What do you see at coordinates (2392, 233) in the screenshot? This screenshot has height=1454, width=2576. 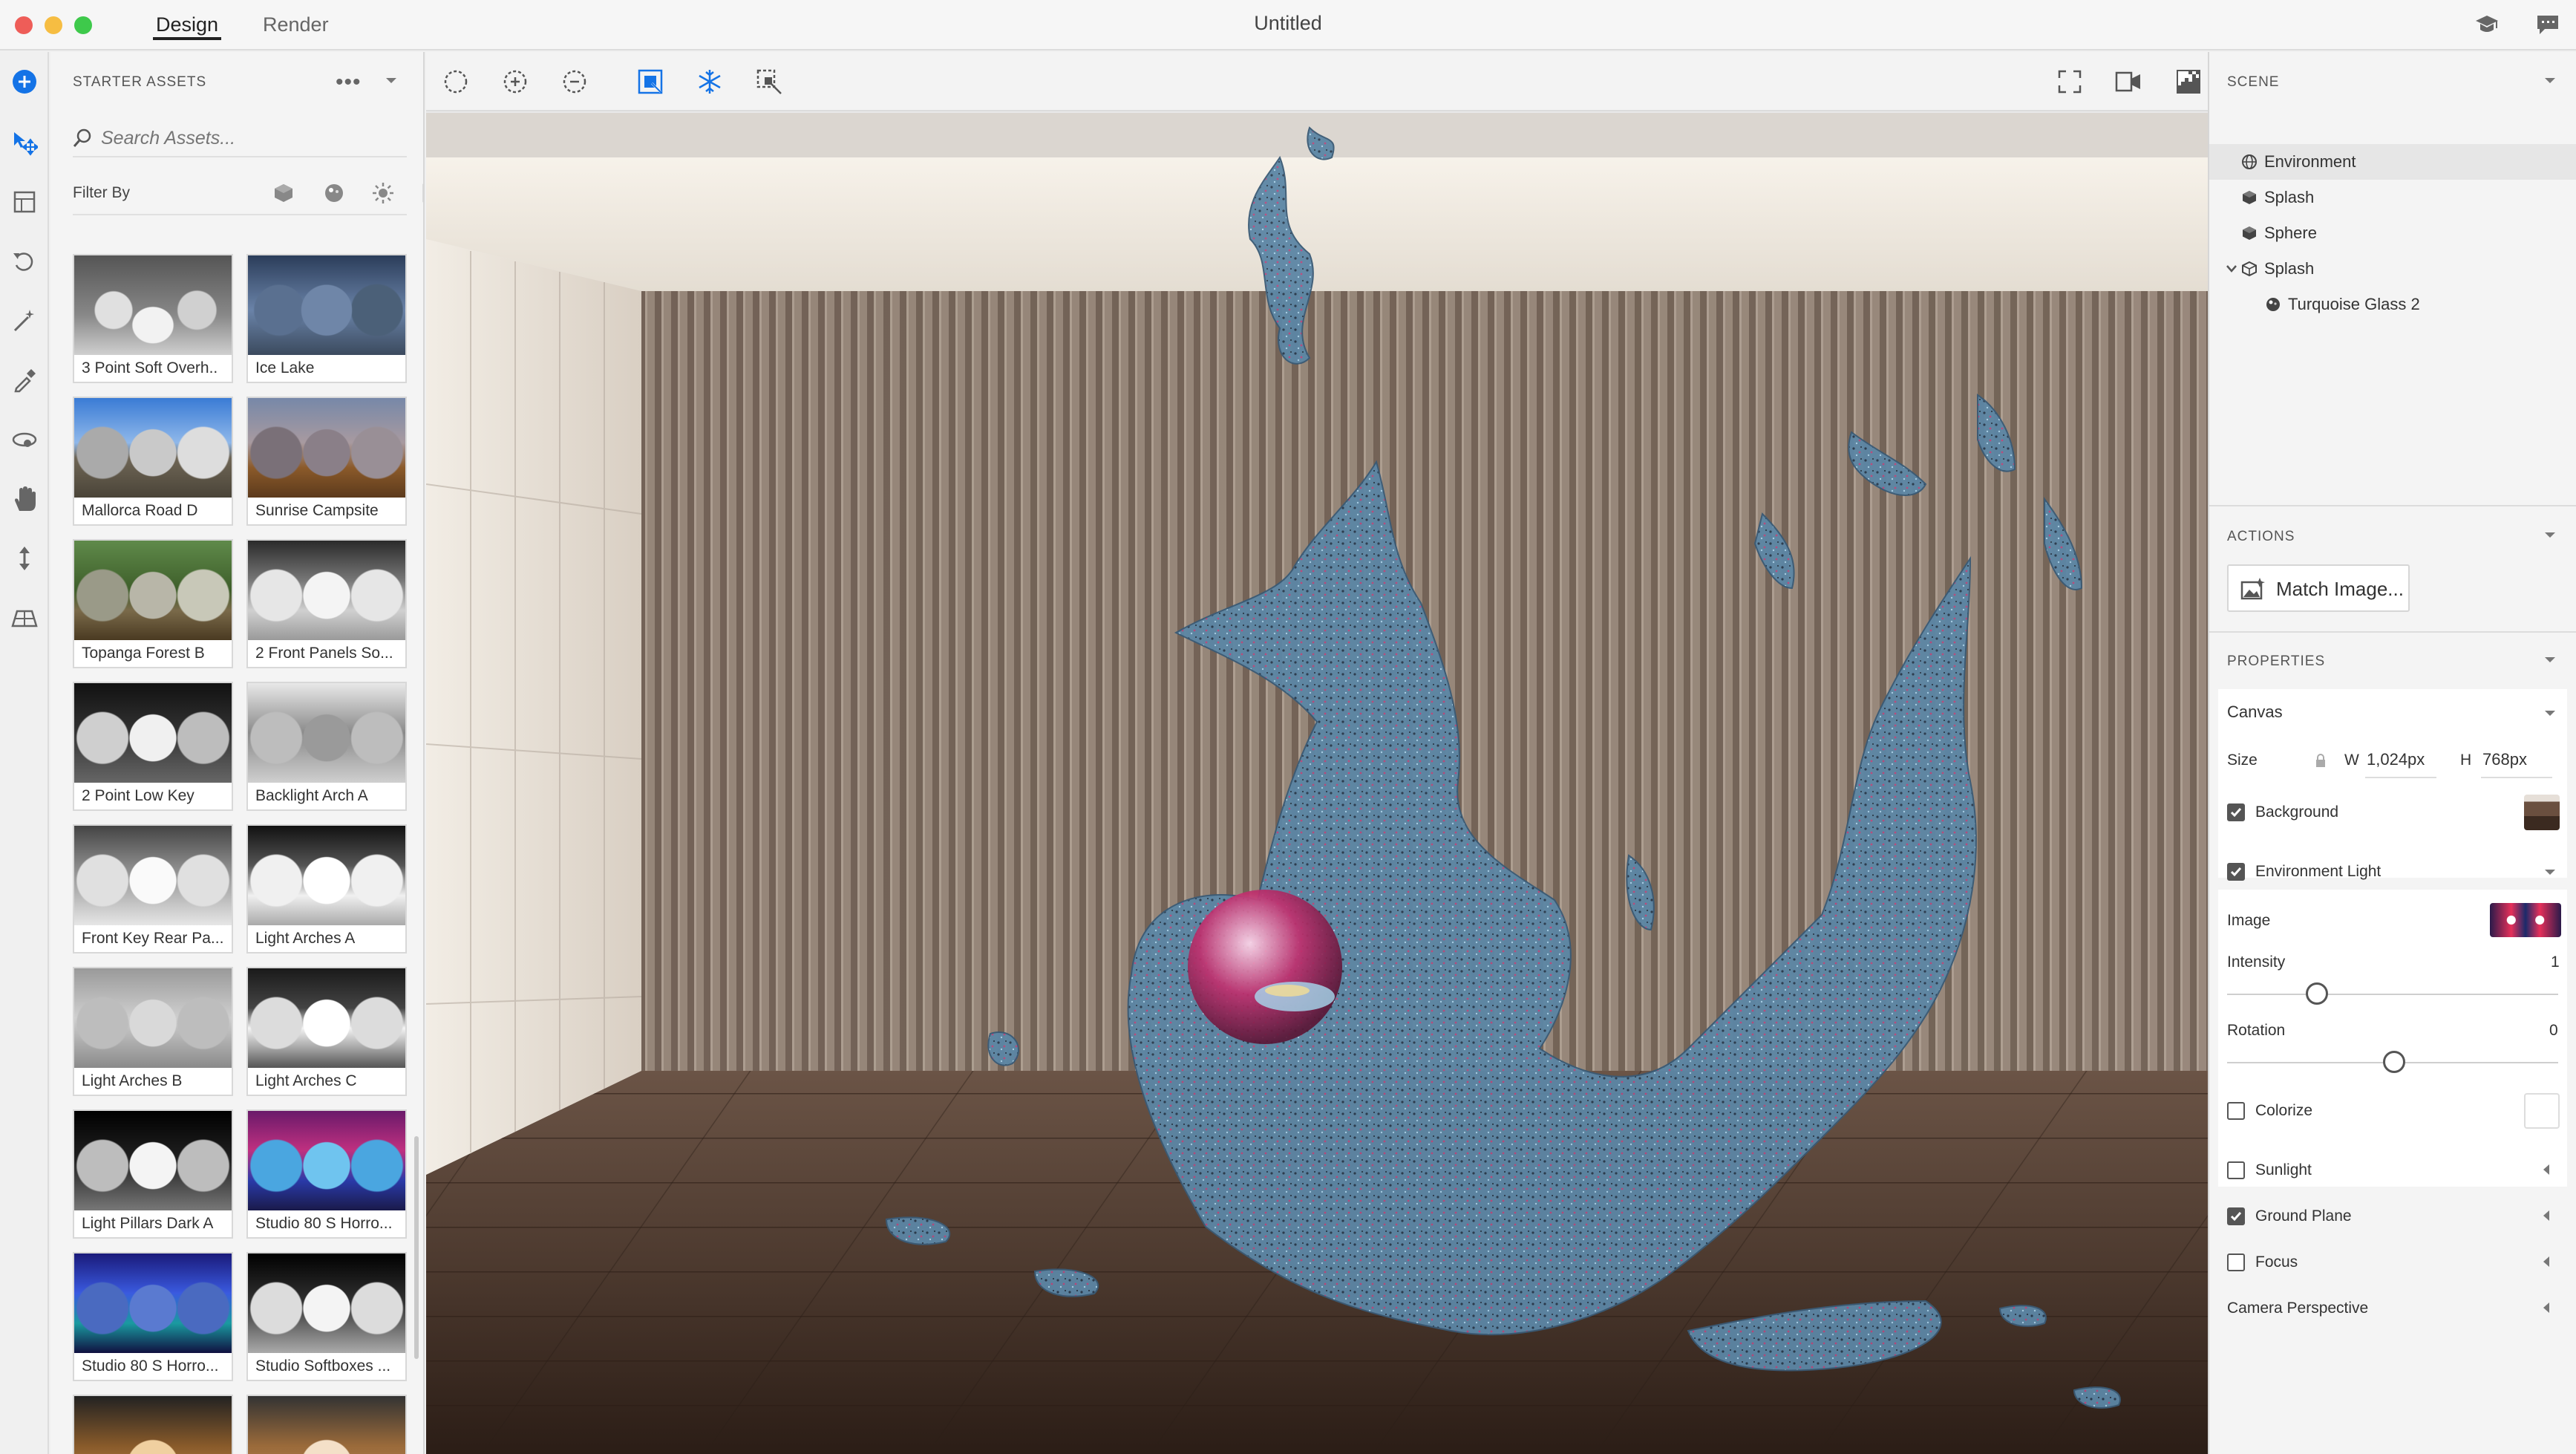 I see `scene-item-sphere: Sphere` at bounding box center [2392, 233].